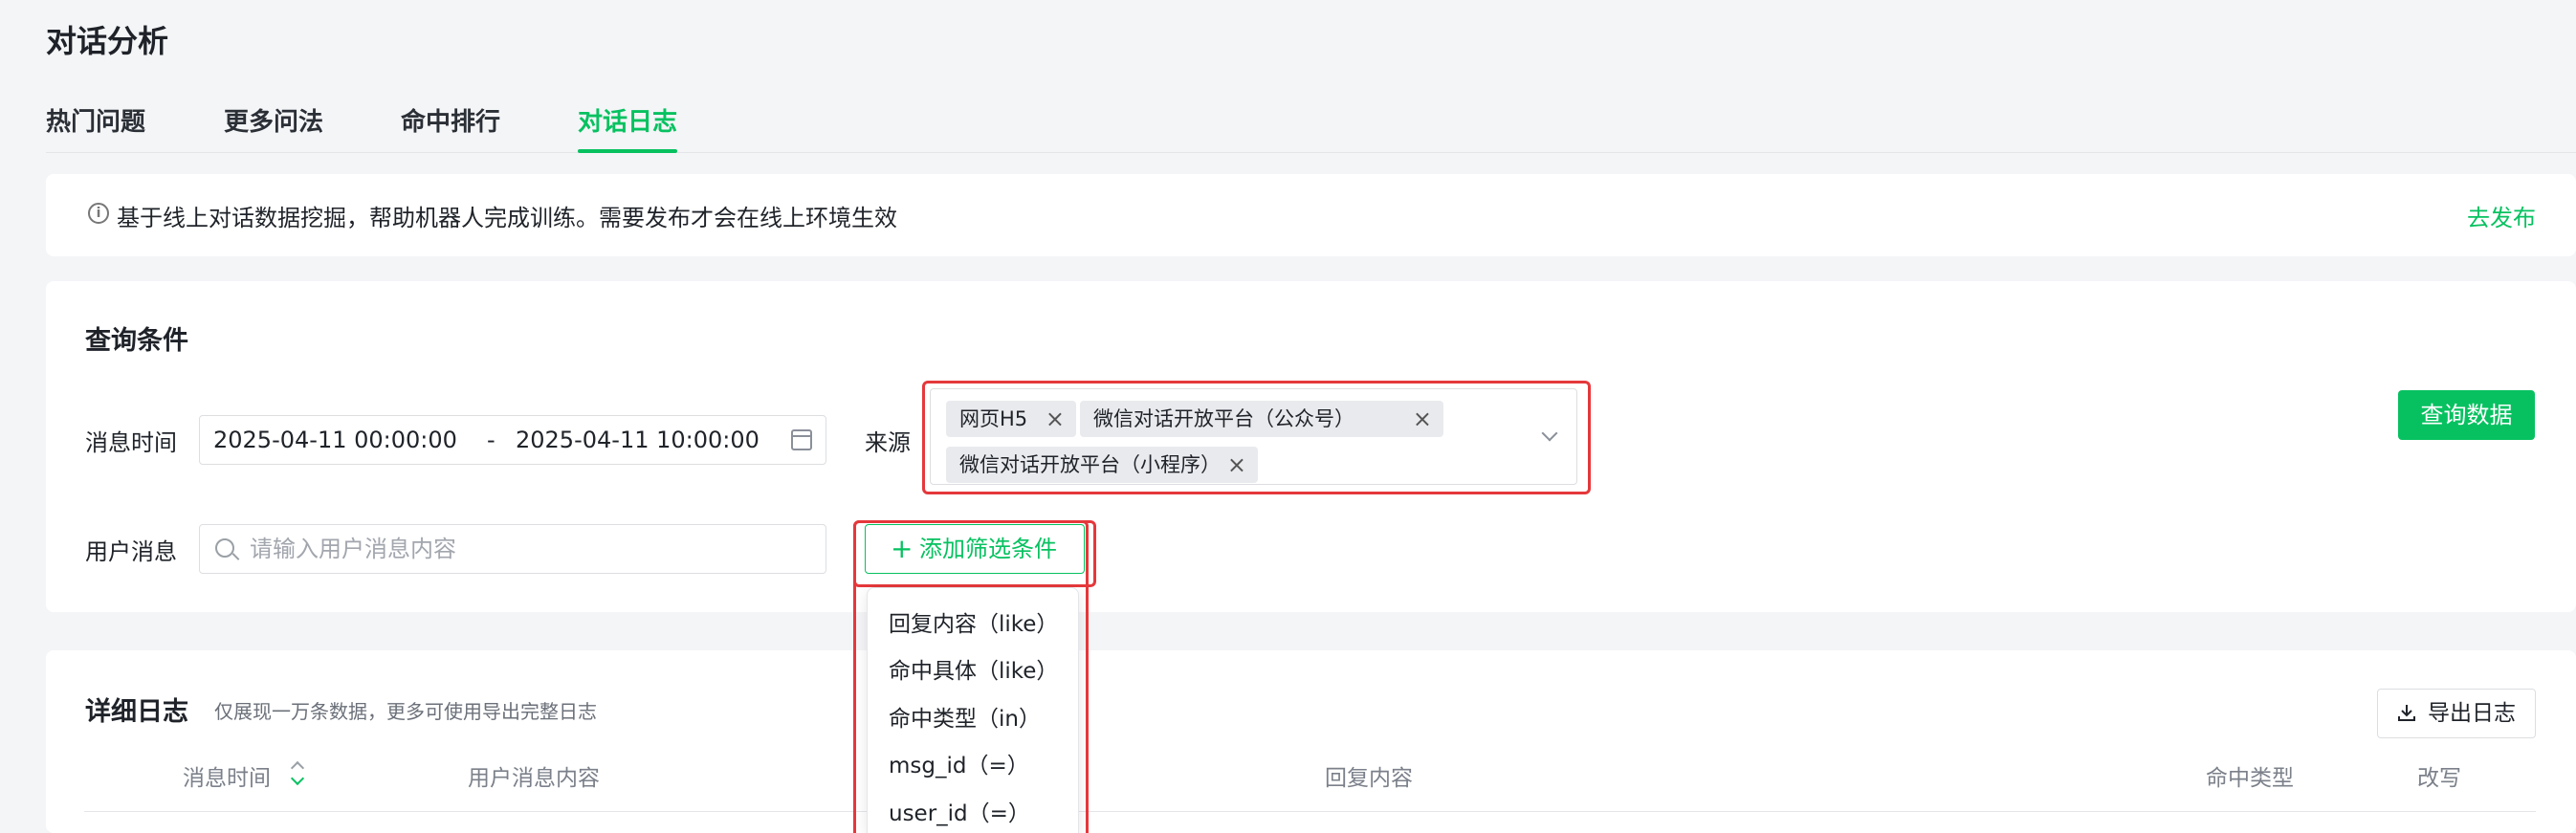 The image size is (2576, 833). What do you see at coordinates (136, 712) in the screenshot?
I see `detail-section-title: 详细日志` at bounding box center [136, 712].